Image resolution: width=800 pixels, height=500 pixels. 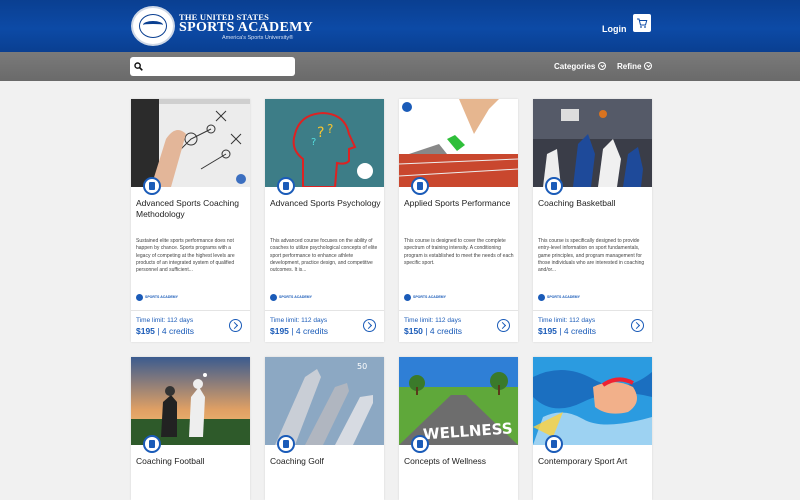 I want to click on course-image-wellness: WELLNESS, so click(x=458, y=401).